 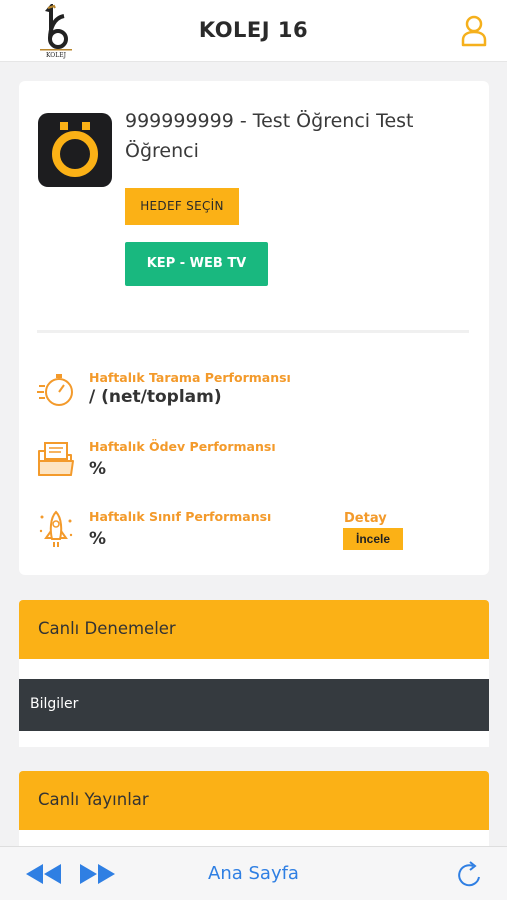 I want to click on app-title: KOLEJ 16, so click(x=253, y=30).